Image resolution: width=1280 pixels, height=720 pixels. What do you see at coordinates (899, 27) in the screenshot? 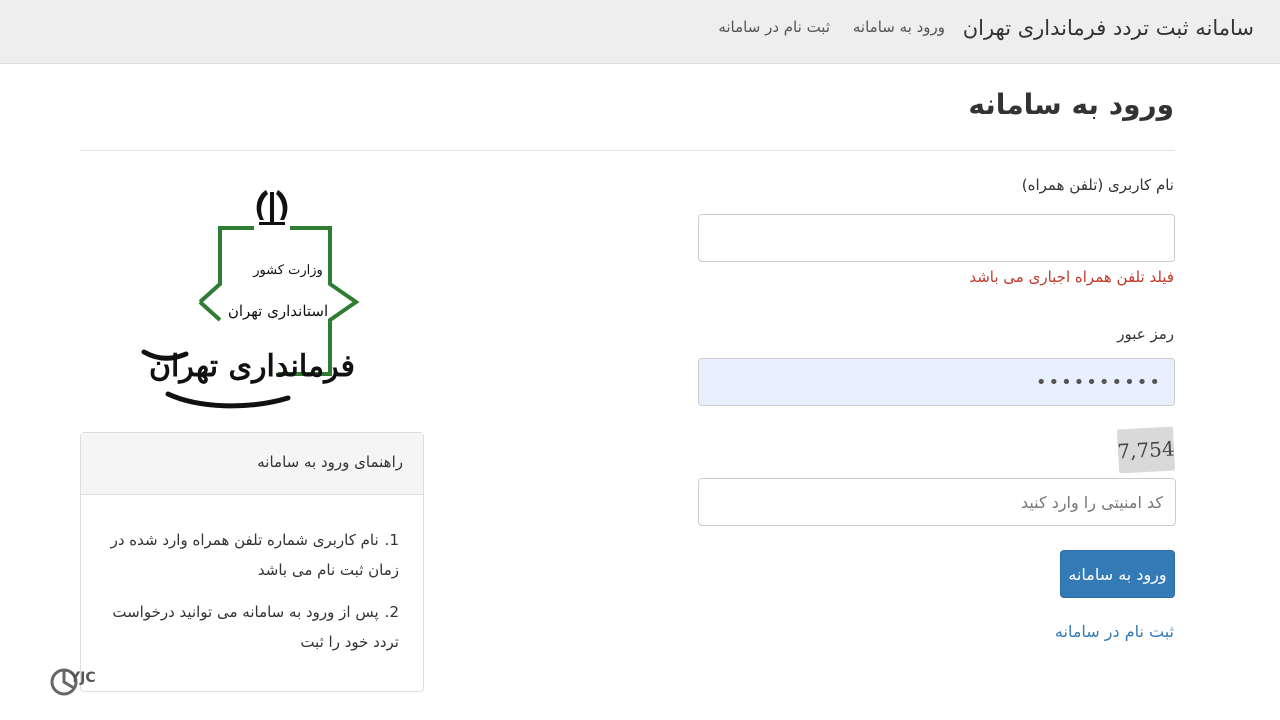
I see `nav-link-login: ورود به سامانه` at bounding box center [899, 27].